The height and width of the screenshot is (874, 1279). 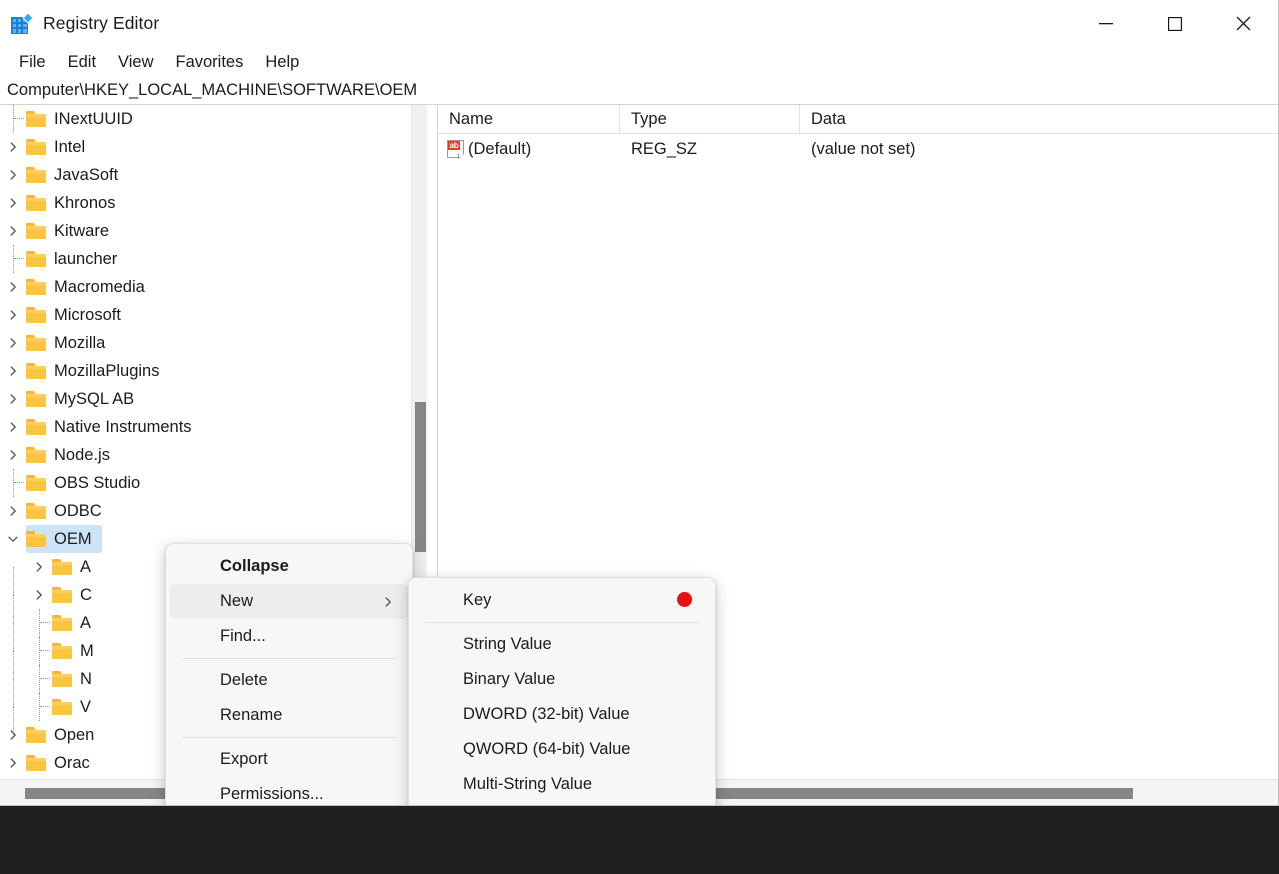 I want to click on menu-item-qword-64-bit-value: QWORD (64-bit) Value, so click(x=562, y=749).